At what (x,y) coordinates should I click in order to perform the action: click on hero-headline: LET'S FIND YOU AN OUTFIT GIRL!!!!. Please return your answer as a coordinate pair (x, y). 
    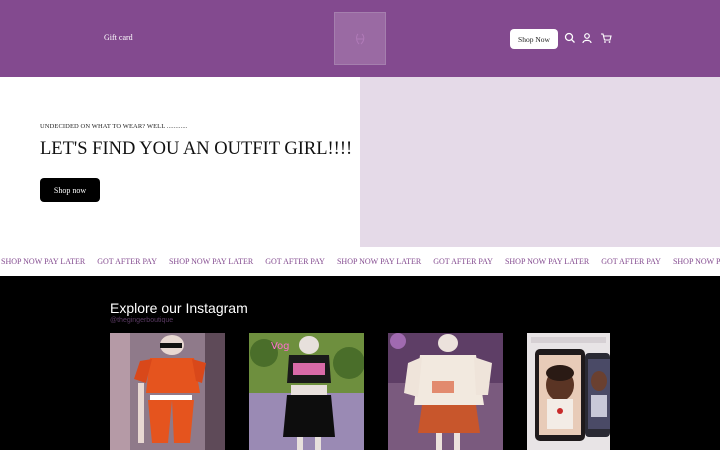
    Looking at the image, I should click on (196, 149).